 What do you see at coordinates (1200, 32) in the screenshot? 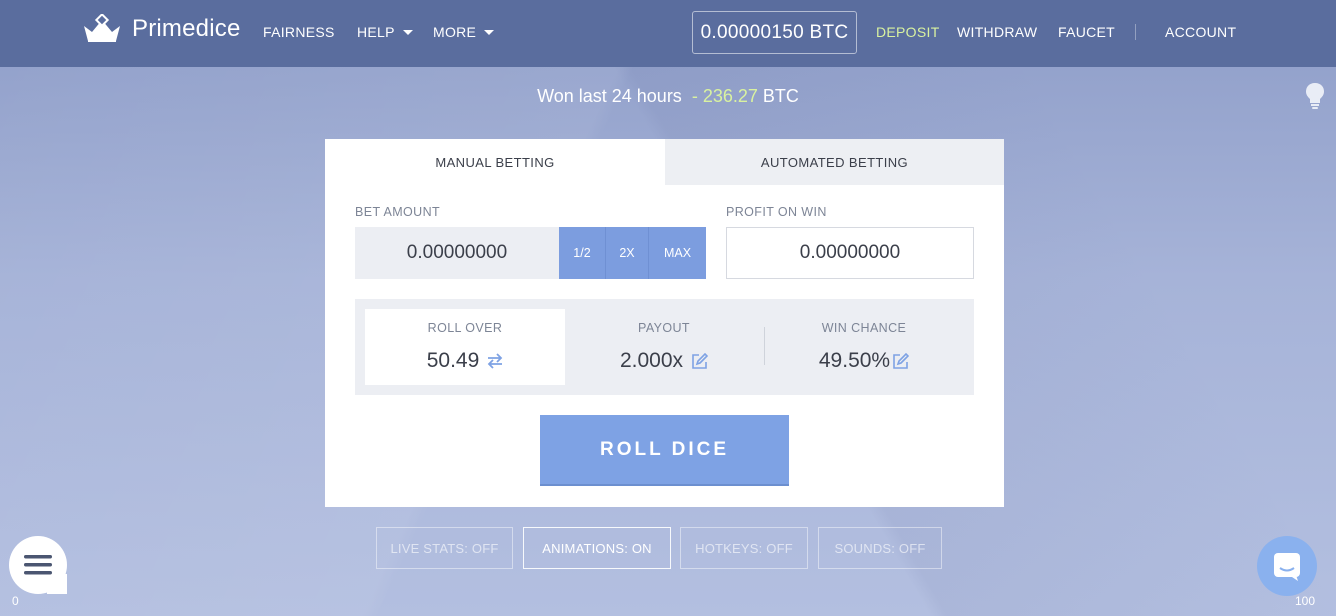
I see `nav-account: ACCOUNT` at bounding box center [1200, 32].